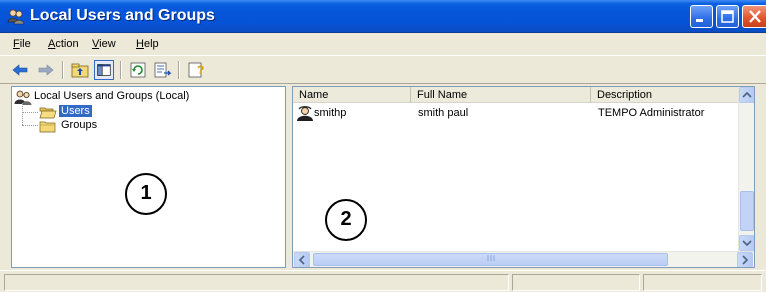 The width and height of the screenshot is (766, 292). I want to click on column-header-description: Description, so click(666, 95).